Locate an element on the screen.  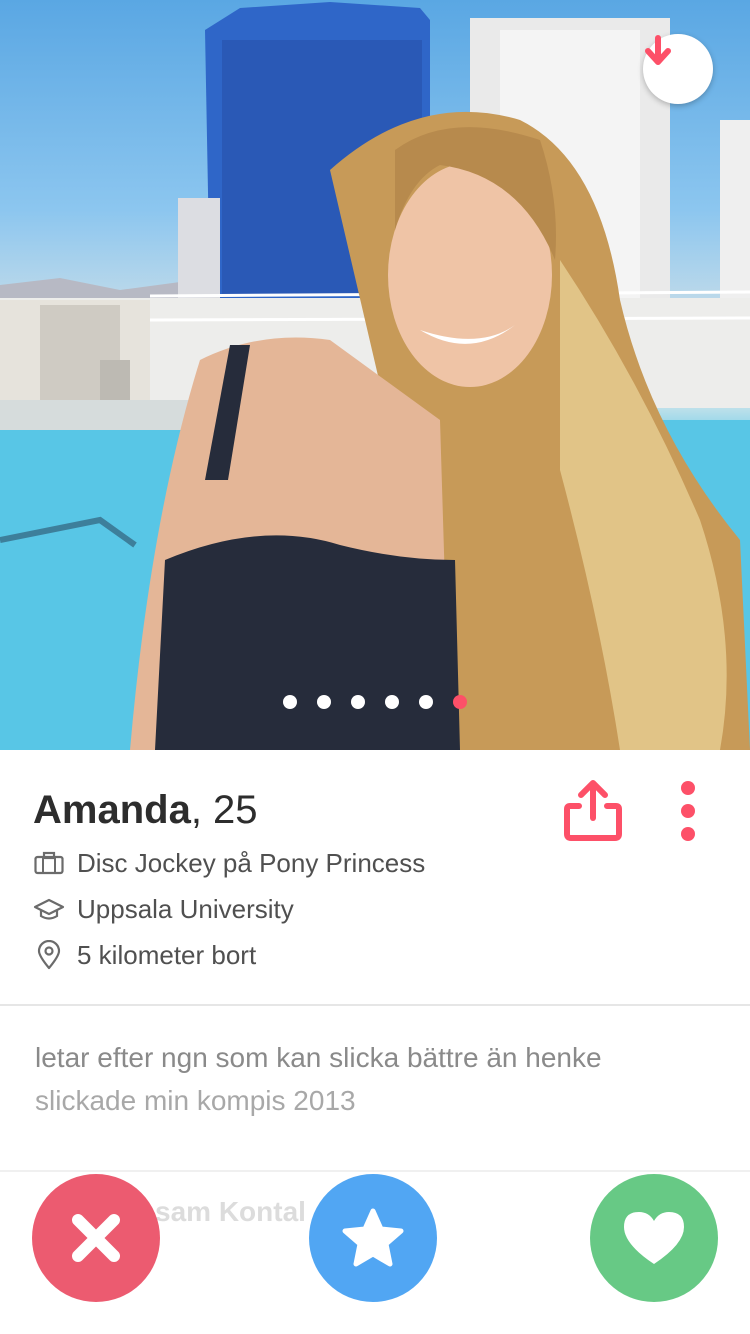
star-icon is located at coordinates (373, 1237).